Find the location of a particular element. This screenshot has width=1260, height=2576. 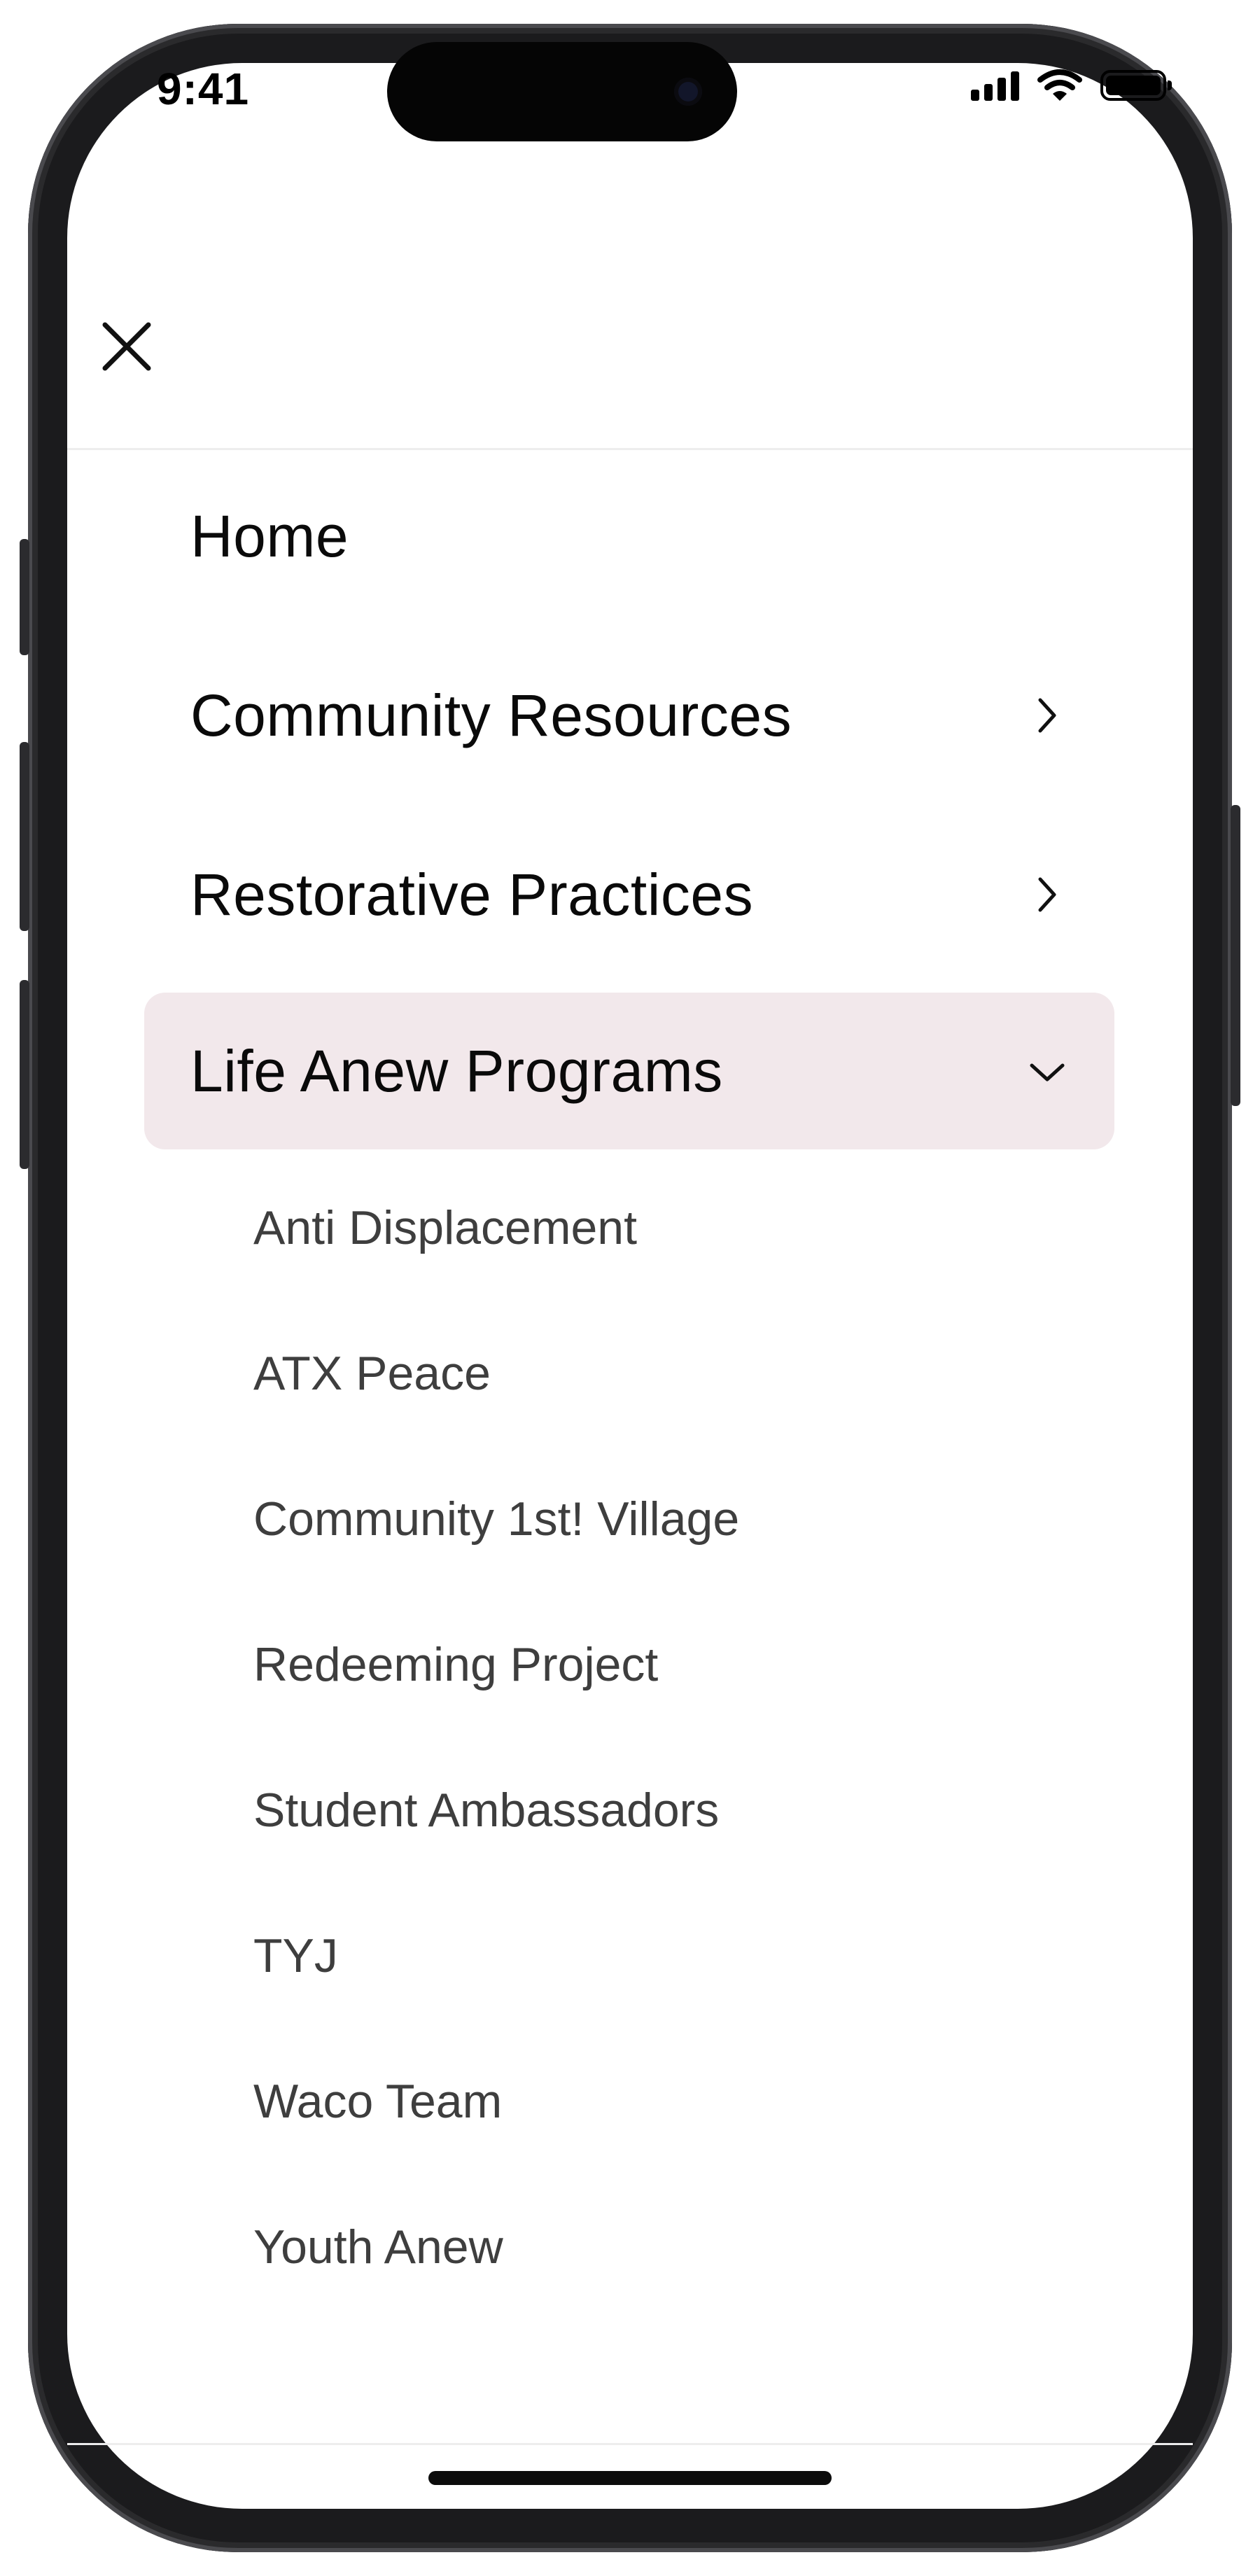

cellular-signal-icon is located at coordinates (995, 85).